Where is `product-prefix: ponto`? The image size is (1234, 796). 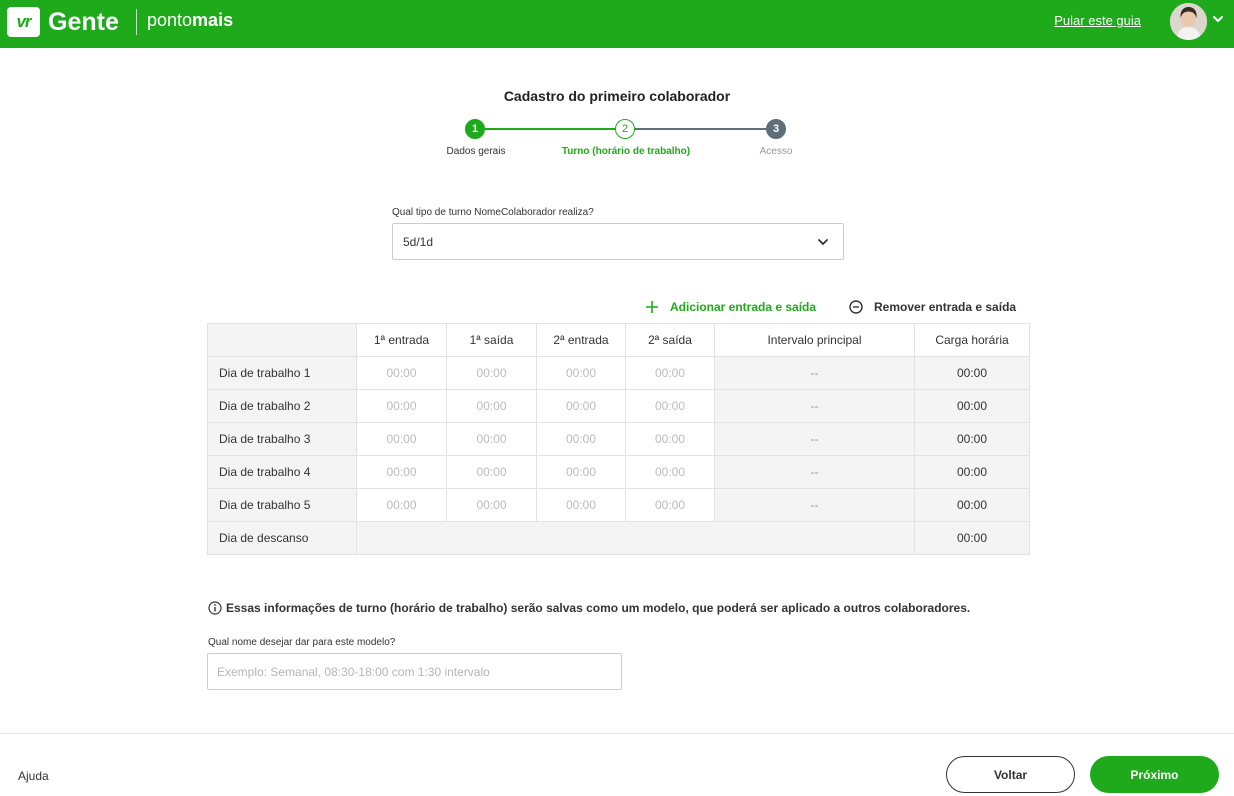
product-prefix: ponto is located at coordinates (170, 20).